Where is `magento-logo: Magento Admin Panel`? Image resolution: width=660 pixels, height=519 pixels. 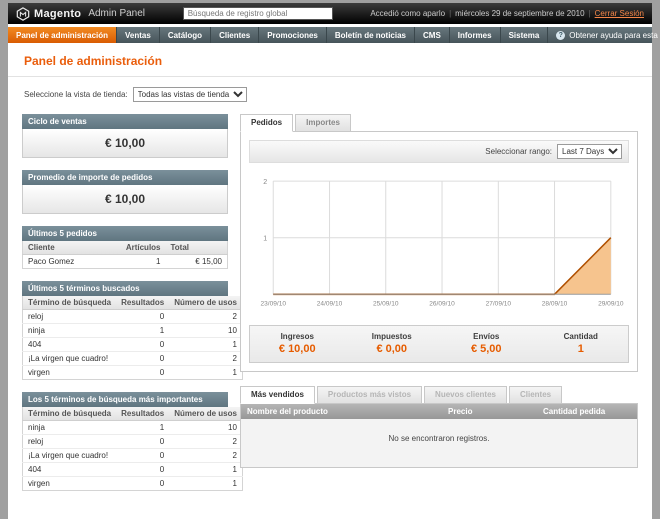
magento-logo: Magento Admin Panel is located at coordinates (80, 13).